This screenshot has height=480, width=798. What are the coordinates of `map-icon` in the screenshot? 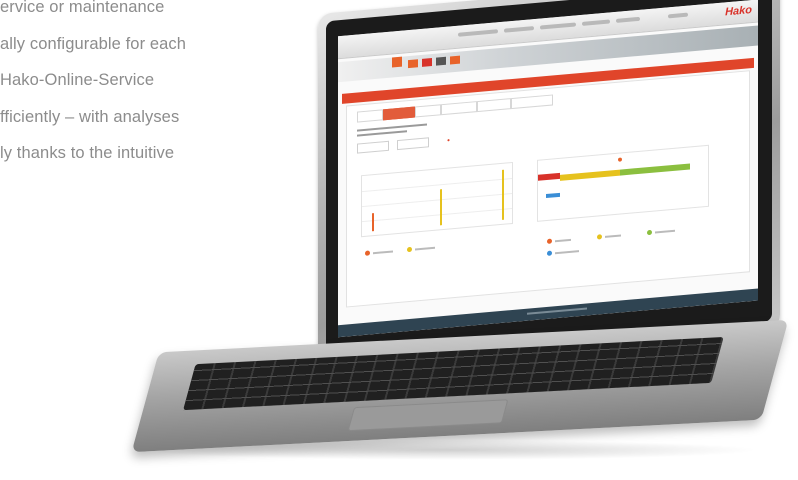 It's located at (455, 60).